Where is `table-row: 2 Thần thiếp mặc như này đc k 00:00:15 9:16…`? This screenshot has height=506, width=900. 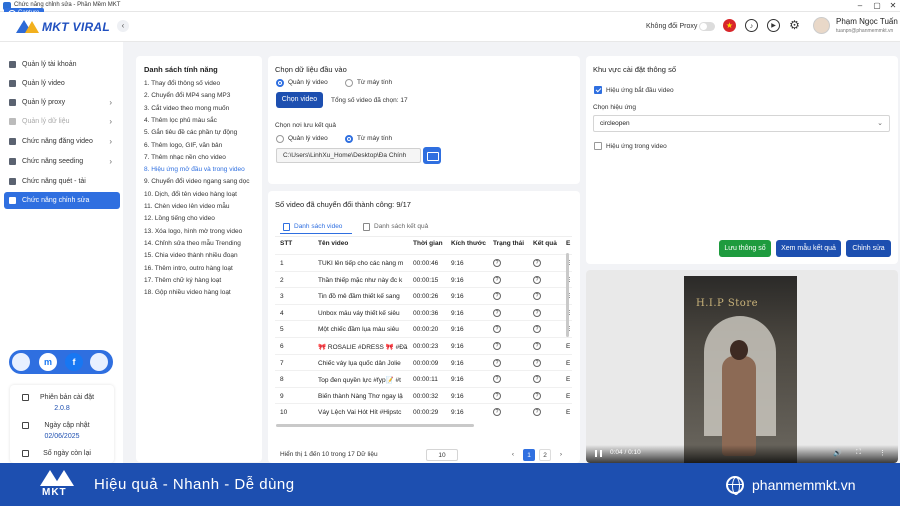 table-row: 2 Thần thiếp mặc như này đc k 00:00:15 9:16… is located at coordinates (423, 279).